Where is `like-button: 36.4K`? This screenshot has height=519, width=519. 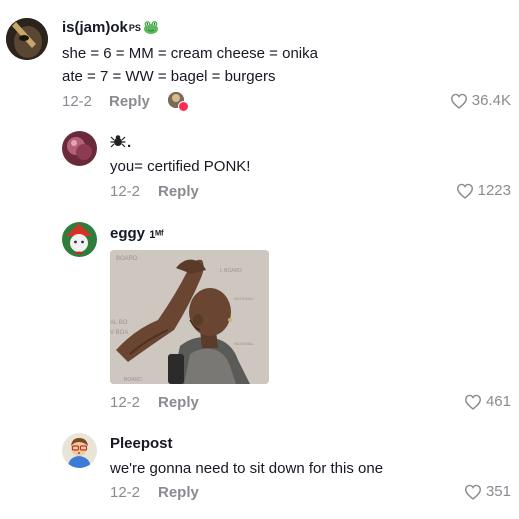
like-button: 36.4K is located at coordinates (480, 100).